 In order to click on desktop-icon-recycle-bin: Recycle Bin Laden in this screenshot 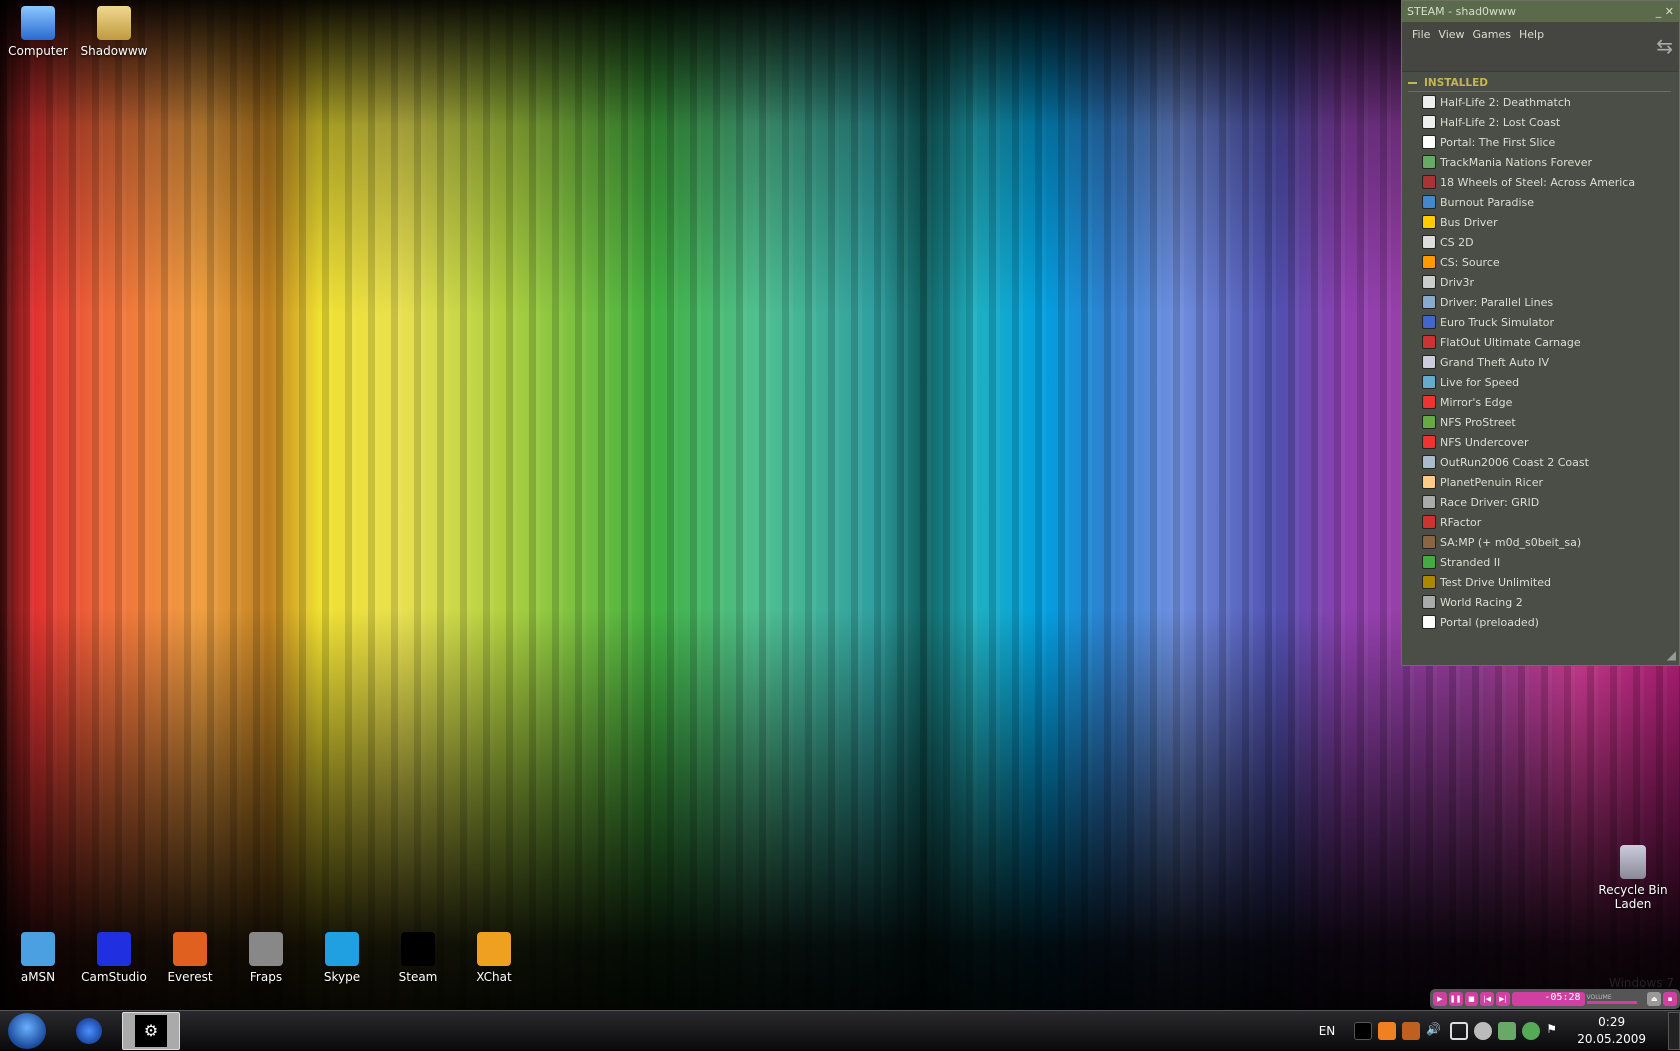, I will do `click(1633, 878)`.